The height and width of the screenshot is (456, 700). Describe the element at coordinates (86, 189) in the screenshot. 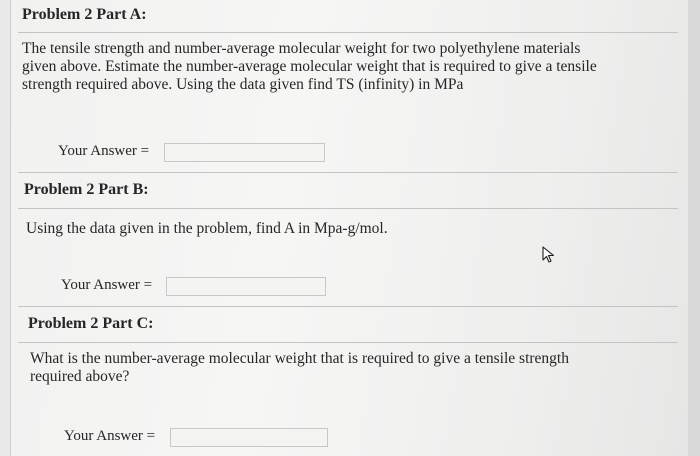

I see `part-b-heading: Problem 2 Part B:` at that location.